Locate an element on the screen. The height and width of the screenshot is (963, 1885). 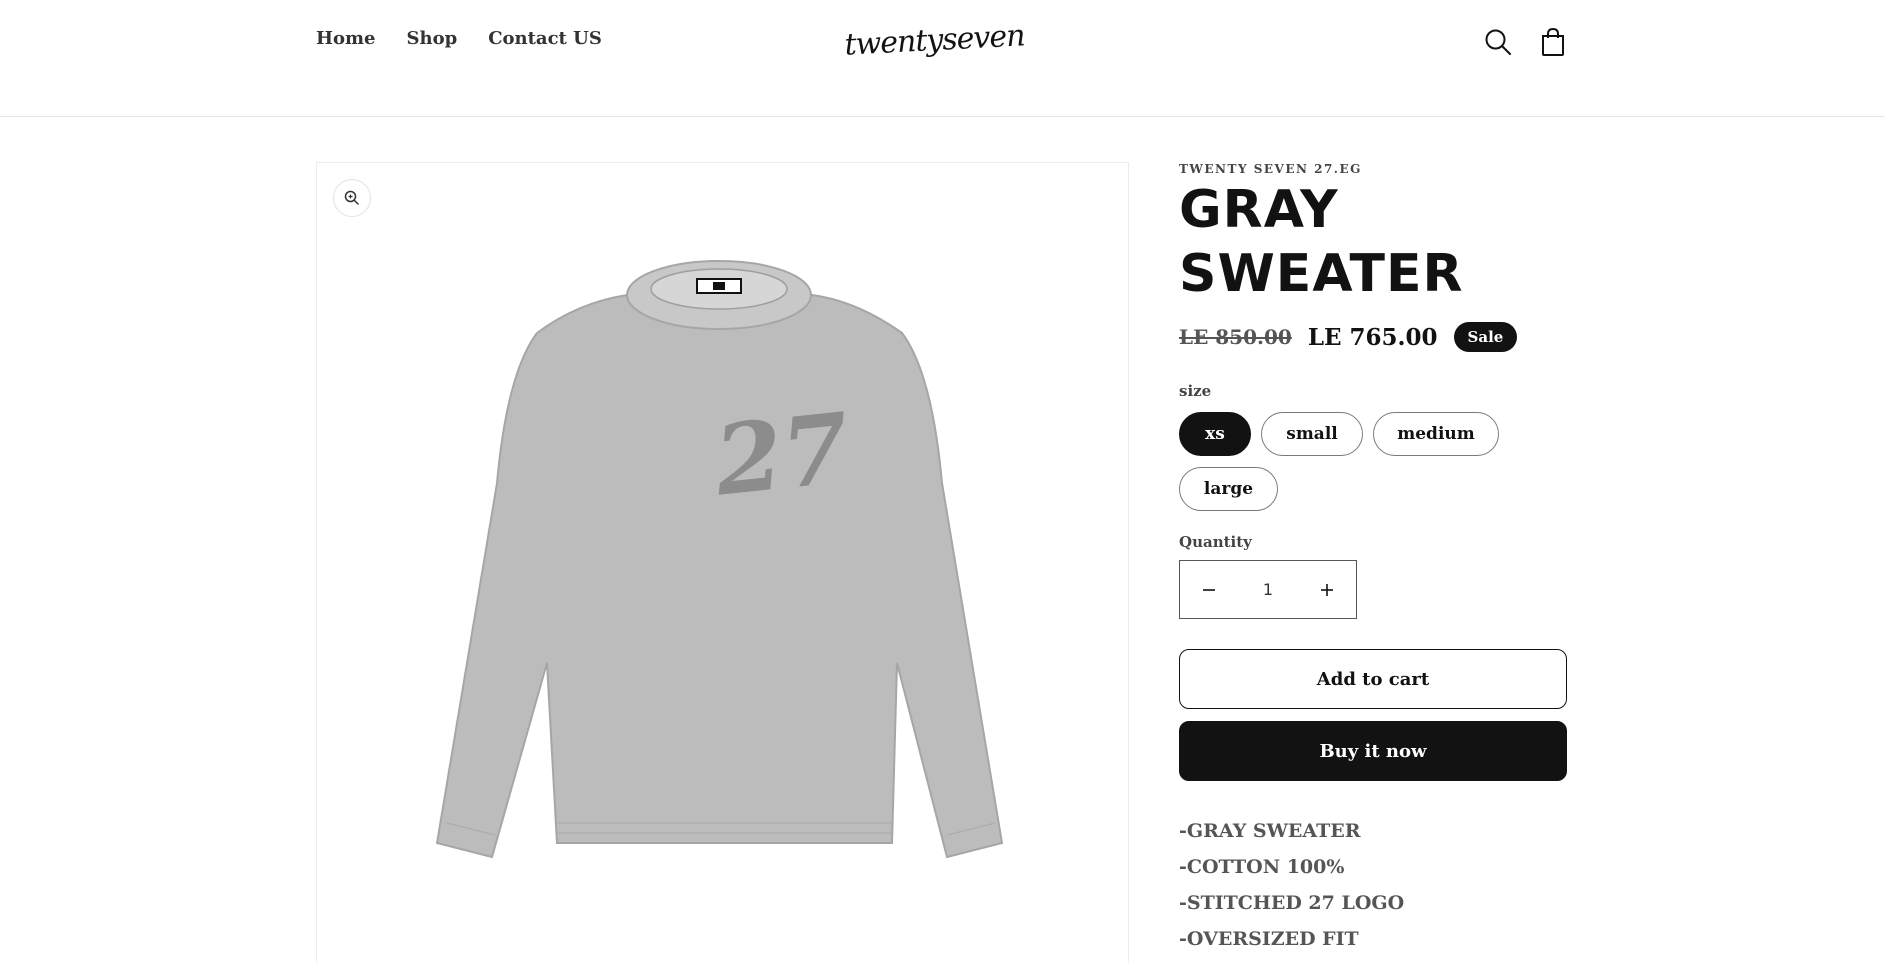
description-line: -OVERSIZED FIT is located at coordinates (1269, 939).